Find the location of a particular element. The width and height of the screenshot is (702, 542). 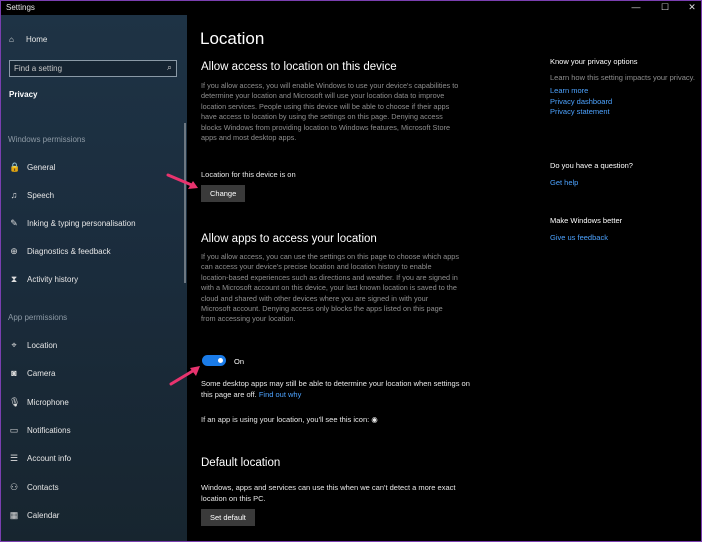

privacy-statement-link: Privacy statement is located at coordinates (625, 112).